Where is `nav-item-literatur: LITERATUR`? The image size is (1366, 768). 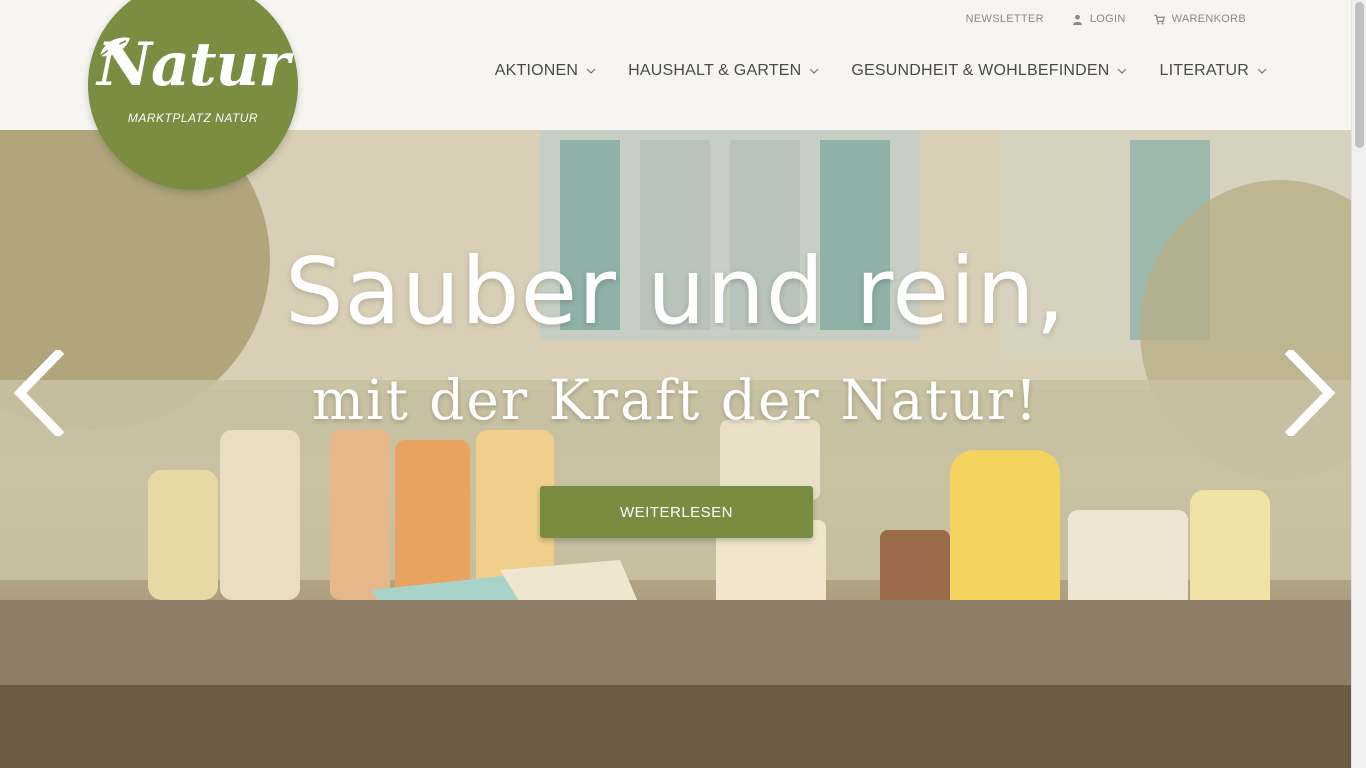
nav-item-literatur: LITERATUR is located at coordinates (1213, 71).